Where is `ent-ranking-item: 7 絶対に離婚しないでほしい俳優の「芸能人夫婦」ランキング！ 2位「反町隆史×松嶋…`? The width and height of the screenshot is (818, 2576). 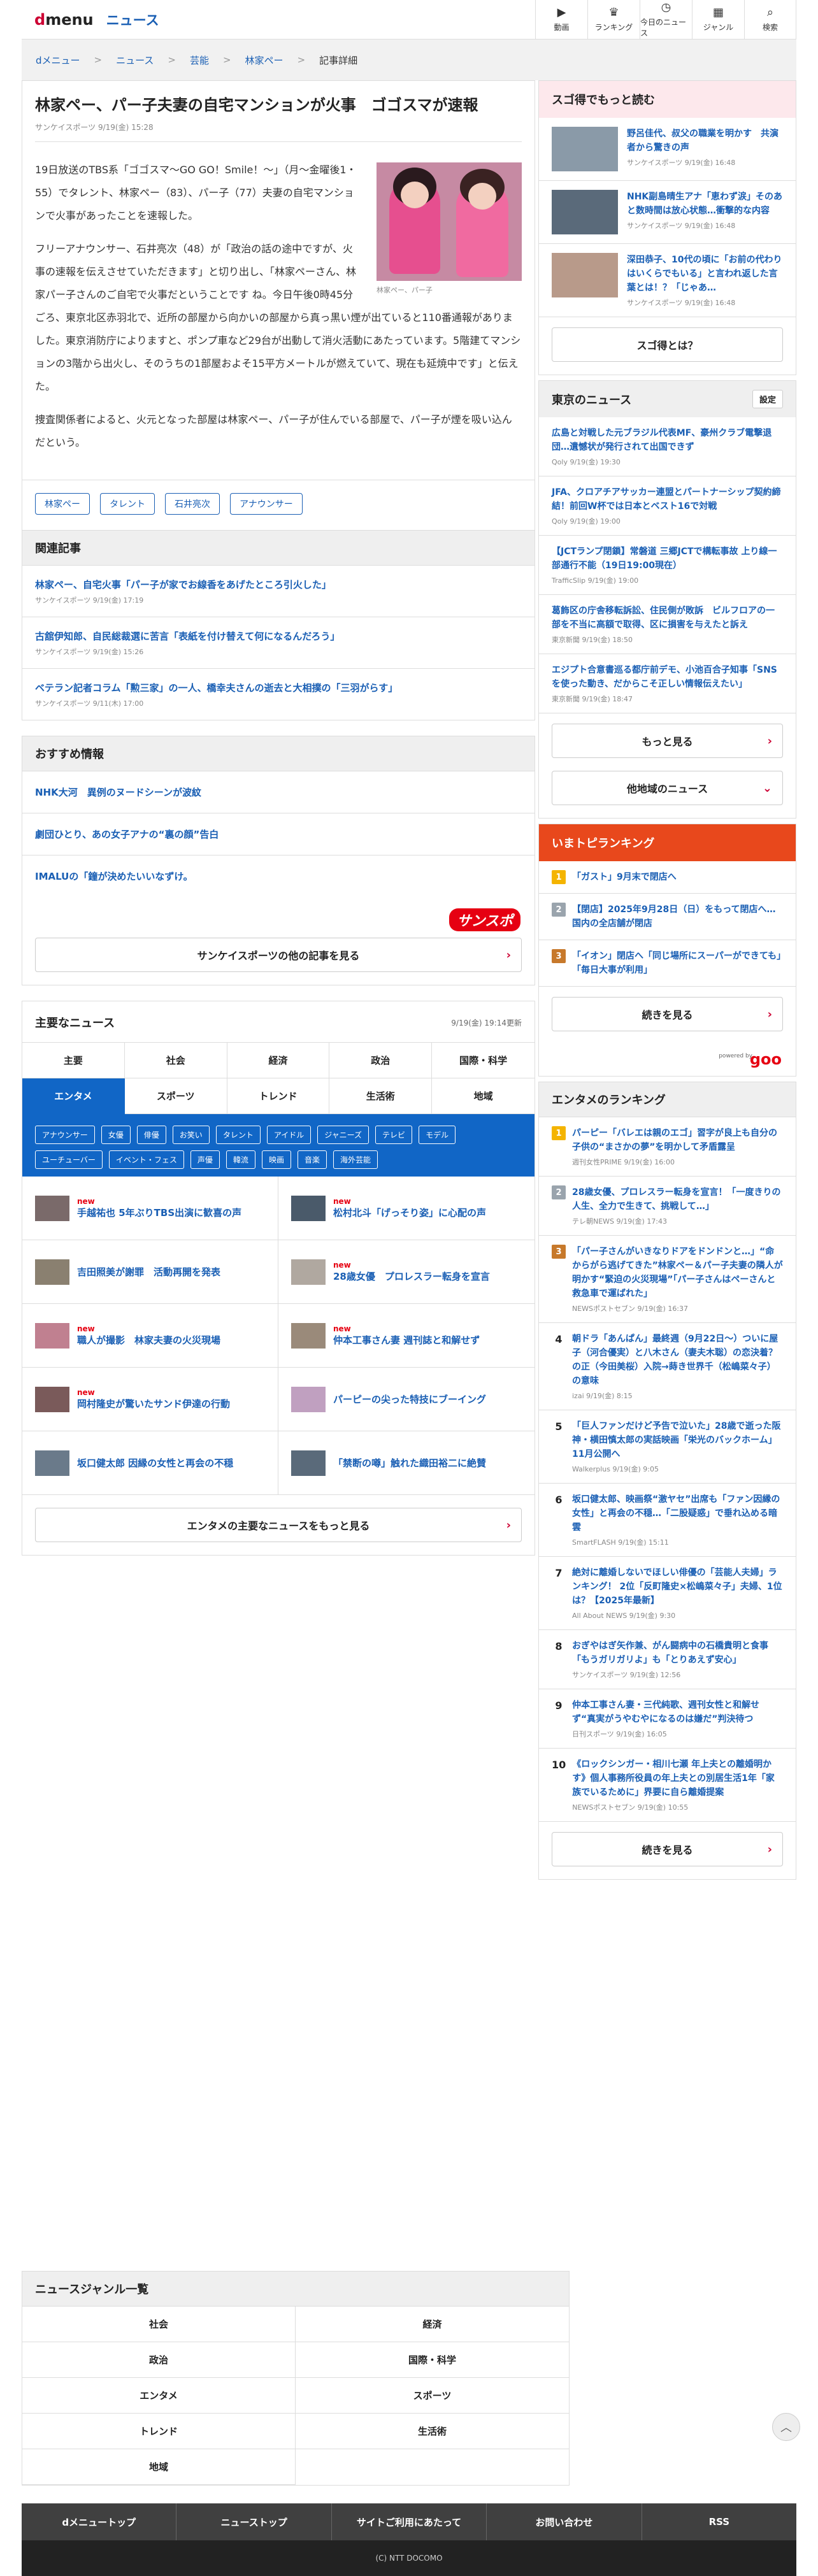
ent-ranking-item: 7 絶対に離婚しないでほしい俳優の「芸能人夫婦」ランキング！ 2位「反町隆史×松嶋… is located at coordinates (667, 1594).